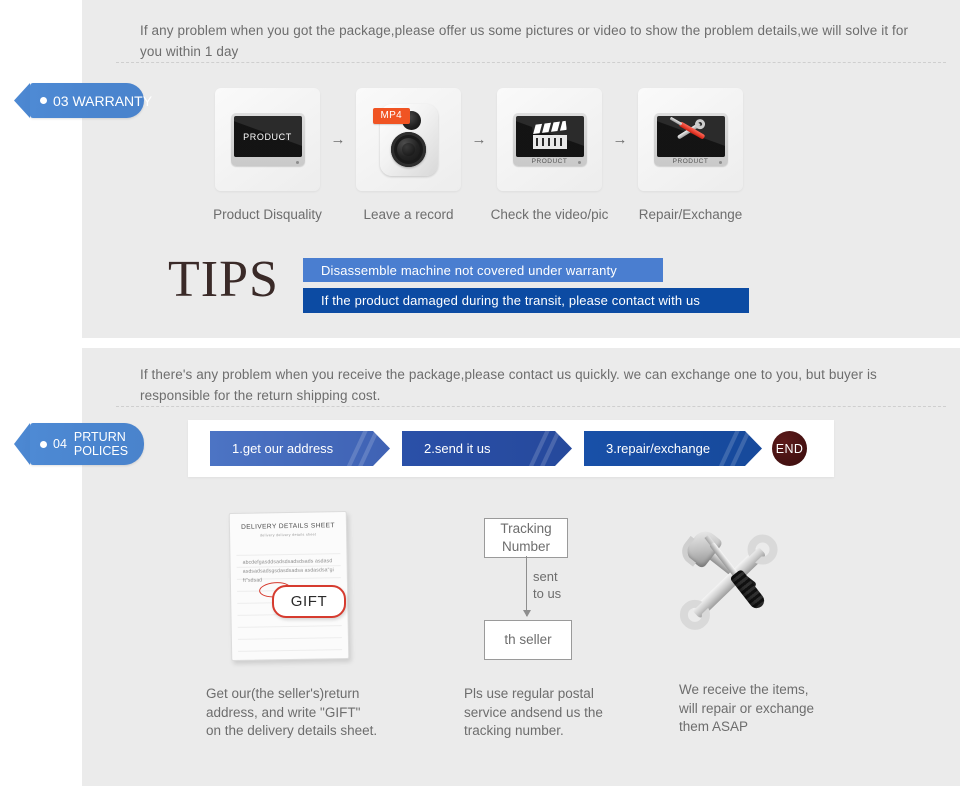 Image resolution: width=960 pixels, height=786 pixels. I want to click on badge-warranty-label: 03 WARRANTY, so click(102, 101).